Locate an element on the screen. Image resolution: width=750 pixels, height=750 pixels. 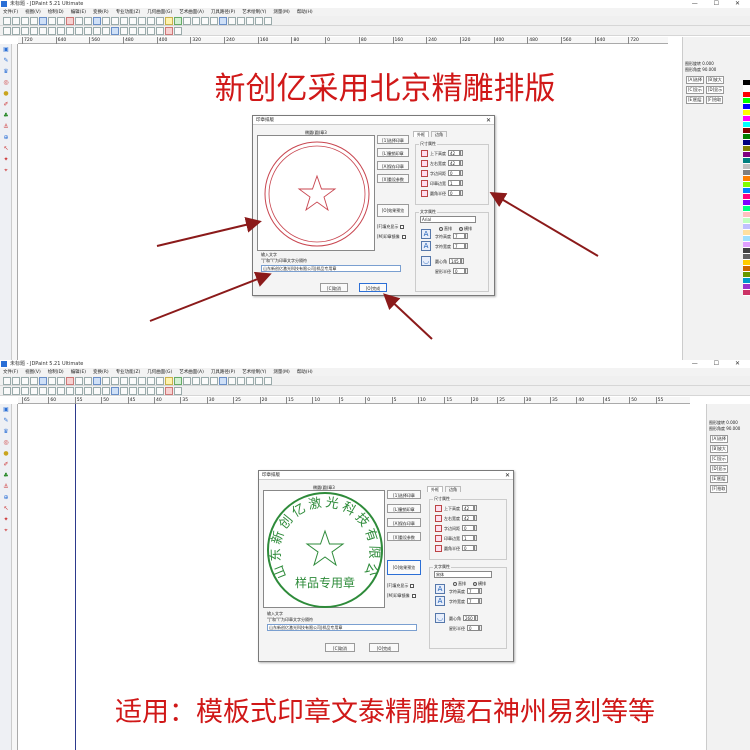
save-stamp-button: [A]保存印章 is located at coordinates (393, 165).